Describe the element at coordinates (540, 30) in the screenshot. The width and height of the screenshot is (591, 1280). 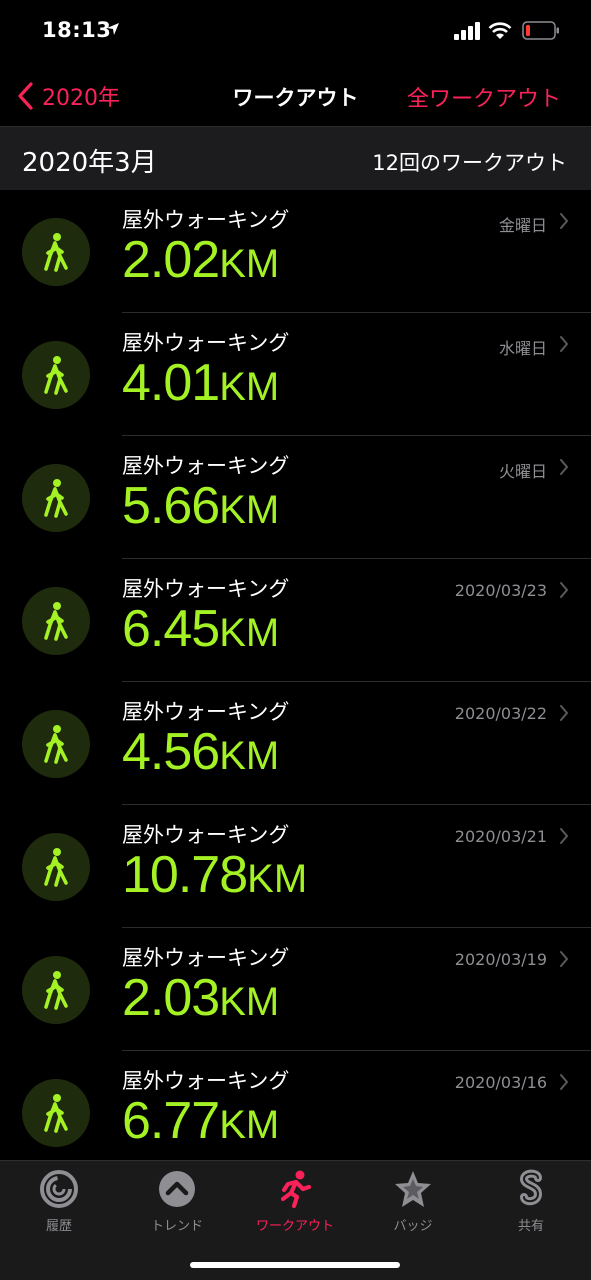
I see `battery-low-icon` at that location.